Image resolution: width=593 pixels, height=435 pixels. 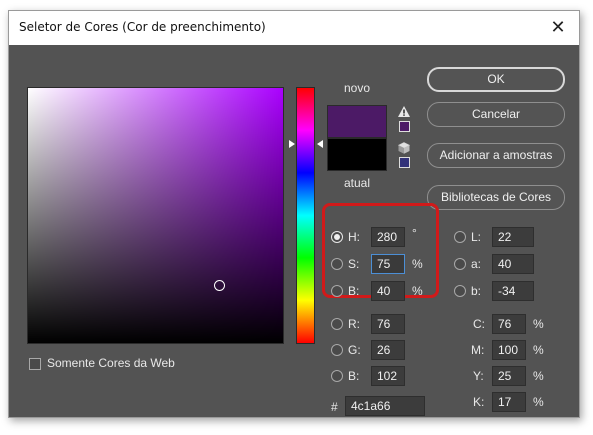 What do you see at coordinates (337, 291) in the screenshot?
I see `radio-b-hsb` at bounding box center [337, 291].